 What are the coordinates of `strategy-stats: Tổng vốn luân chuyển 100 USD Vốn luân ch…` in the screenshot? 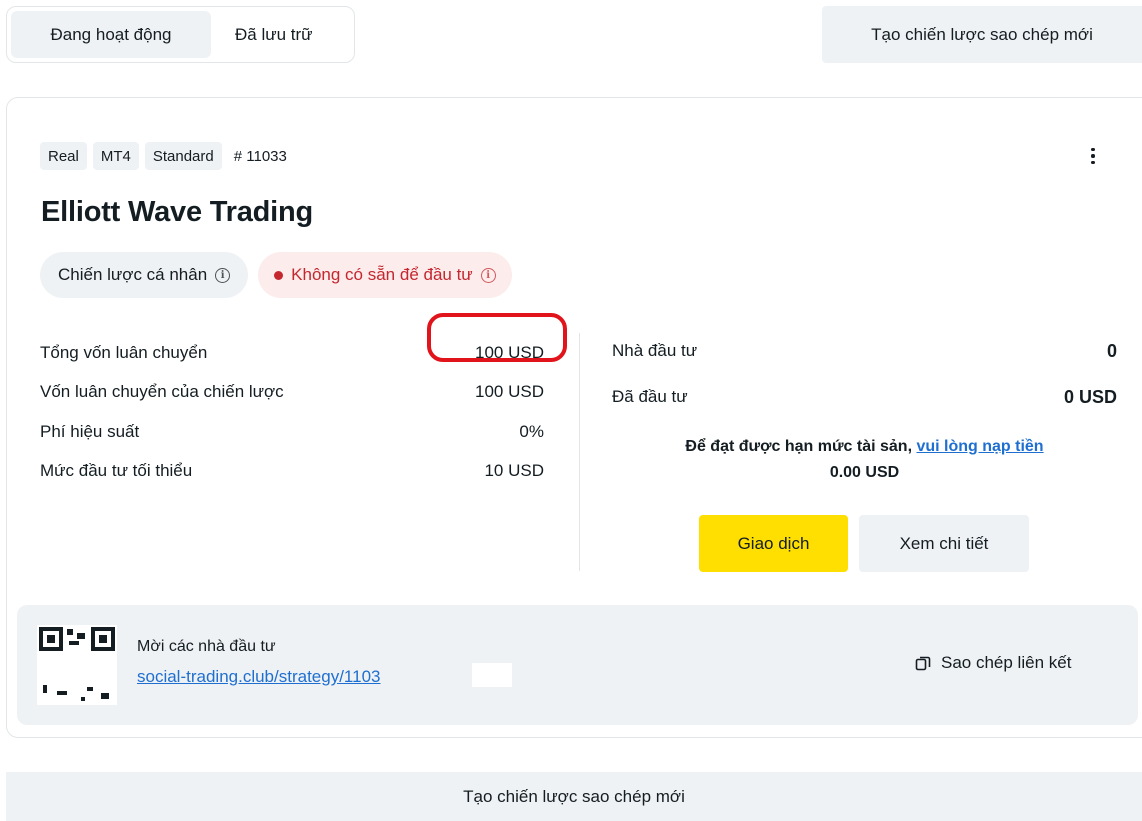 It's located at (292, 412).